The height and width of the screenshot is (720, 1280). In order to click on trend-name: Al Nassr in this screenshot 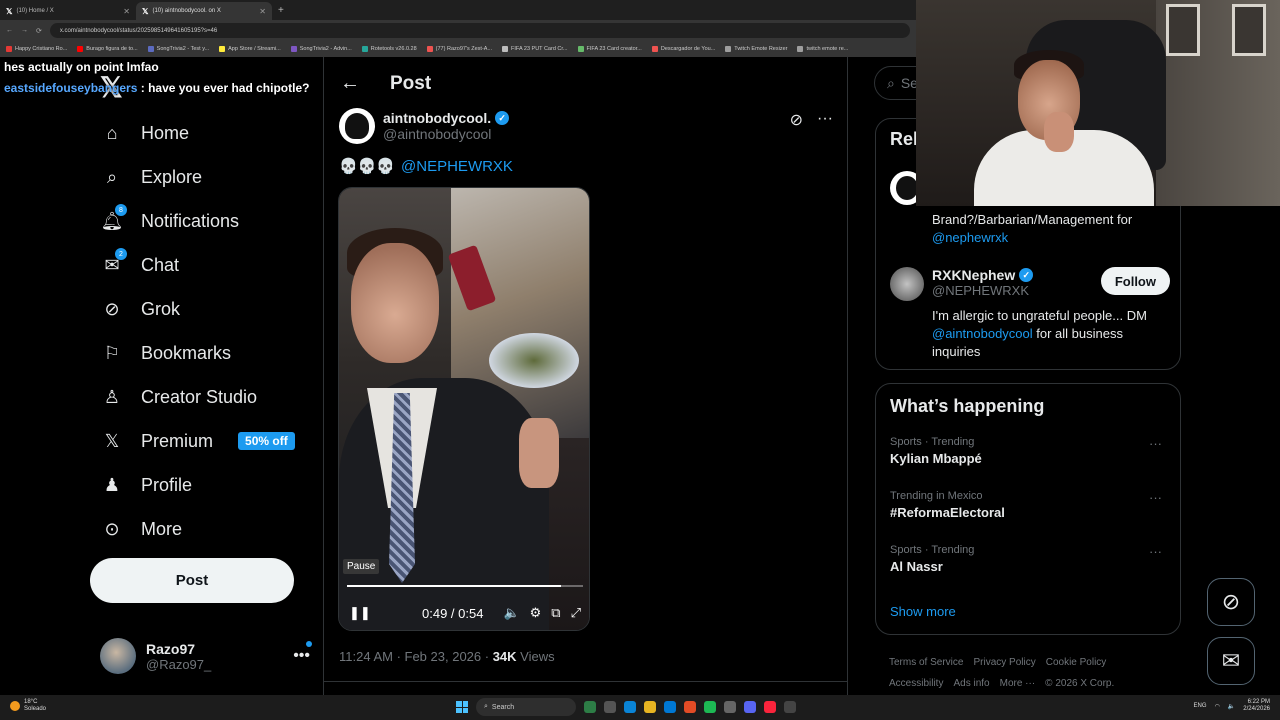, I will do `click(916, 566)`.